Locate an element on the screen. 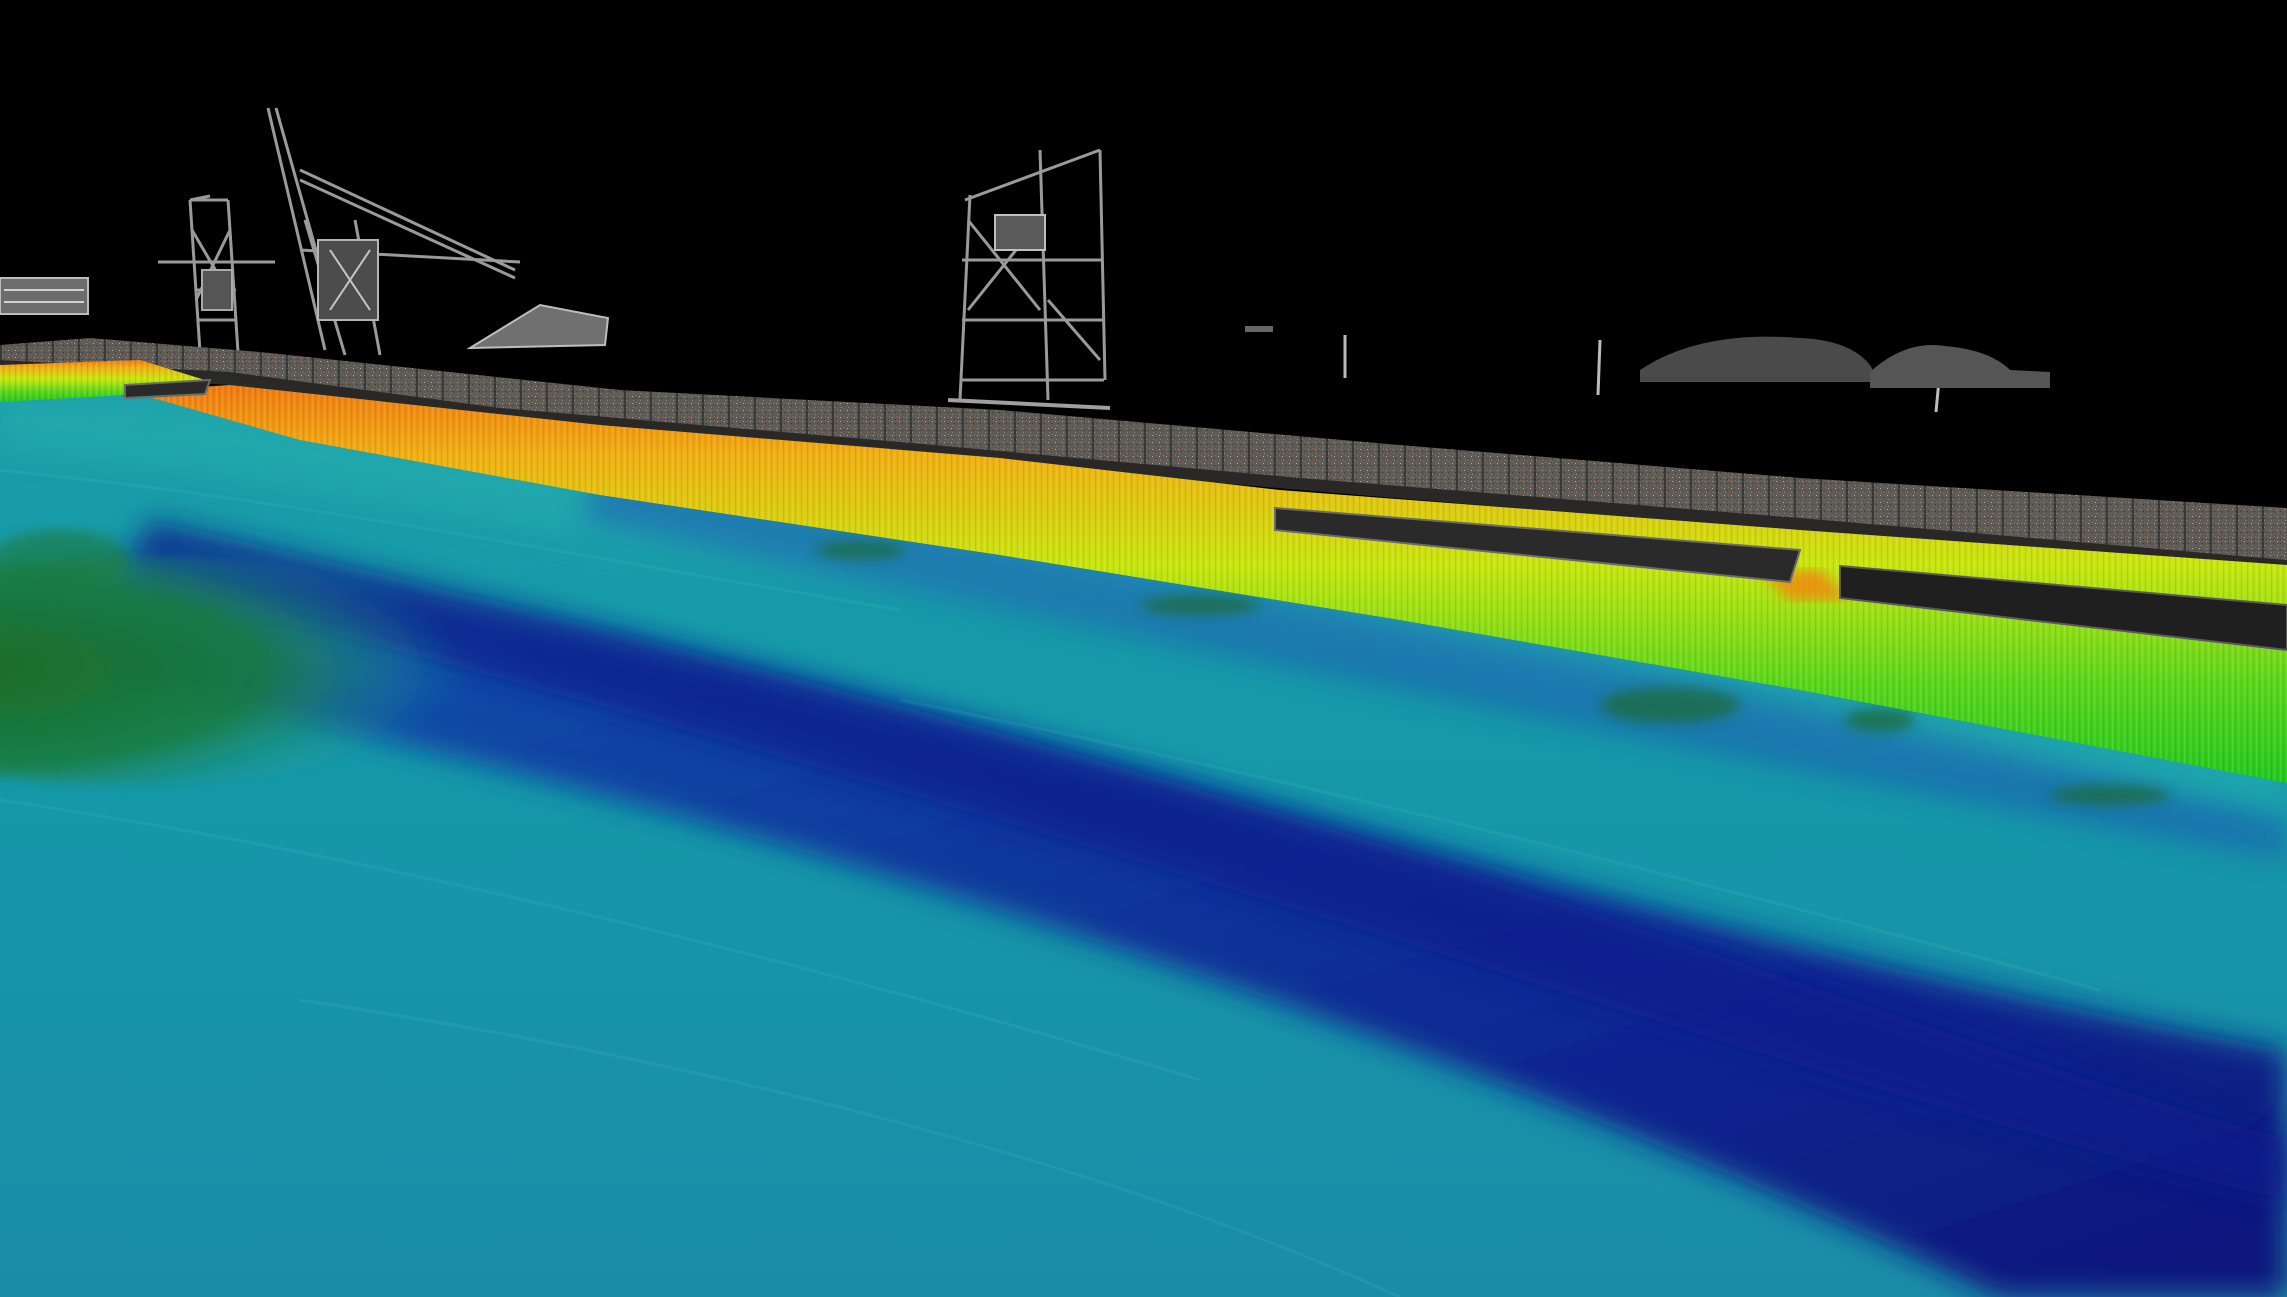  building-left is located at coordinates (44, 296).